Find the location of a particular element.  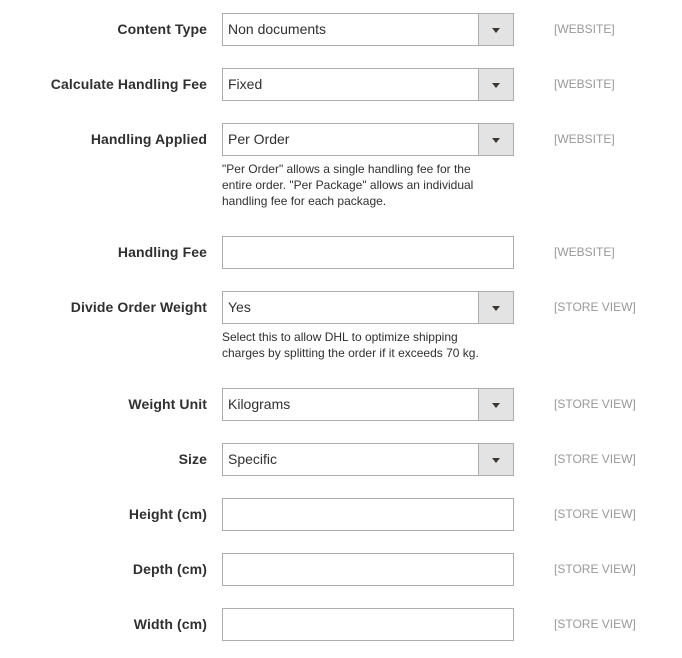

size-label: Size is located at coordinates (192, 459).